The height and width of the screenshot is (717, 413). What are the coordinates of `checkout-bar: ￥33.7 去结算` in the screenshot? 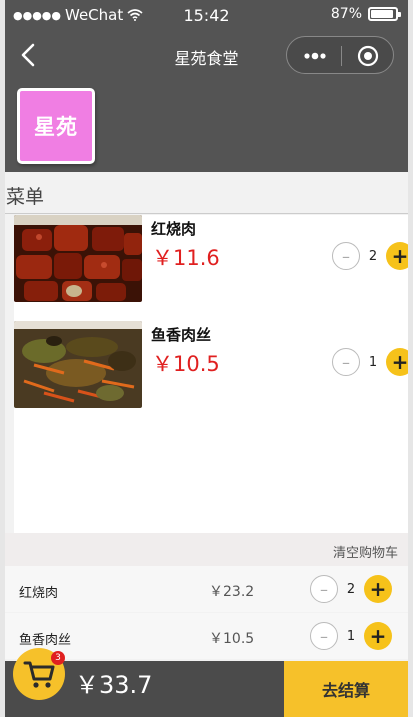 It's located at (206, 689).